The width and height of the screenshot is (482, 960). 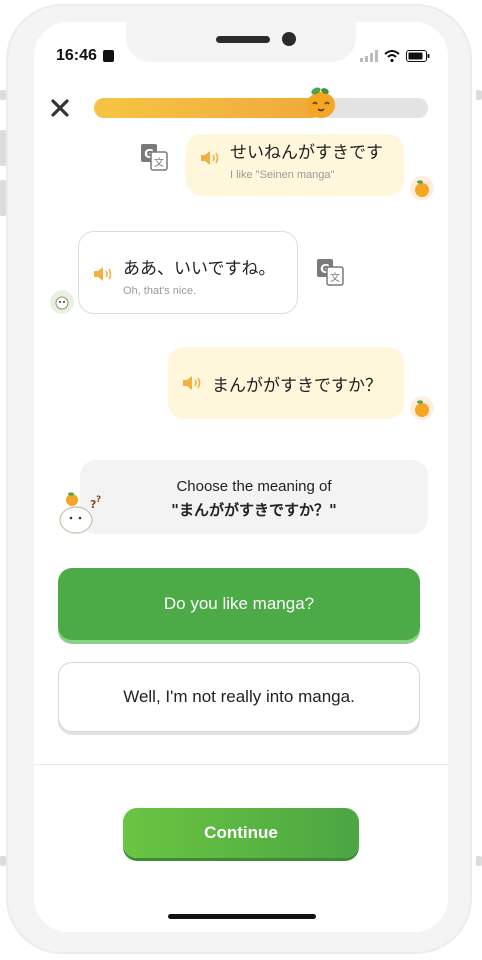 I want to click on status-time: 16:46, so click(x=76, y=55).